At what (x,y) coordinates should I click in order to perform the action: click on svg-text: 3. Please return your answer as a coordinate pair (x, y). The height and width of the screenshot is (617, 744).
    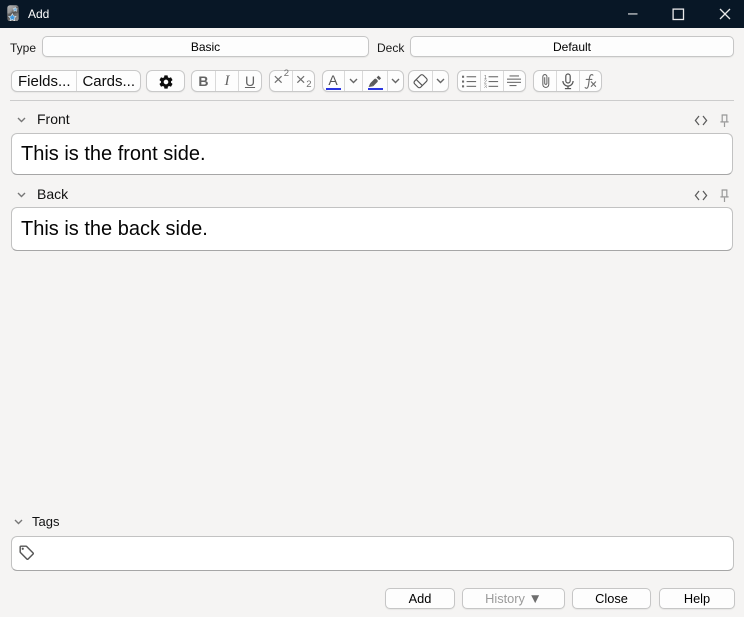
    Looking at the image, I should click on (485, 86).